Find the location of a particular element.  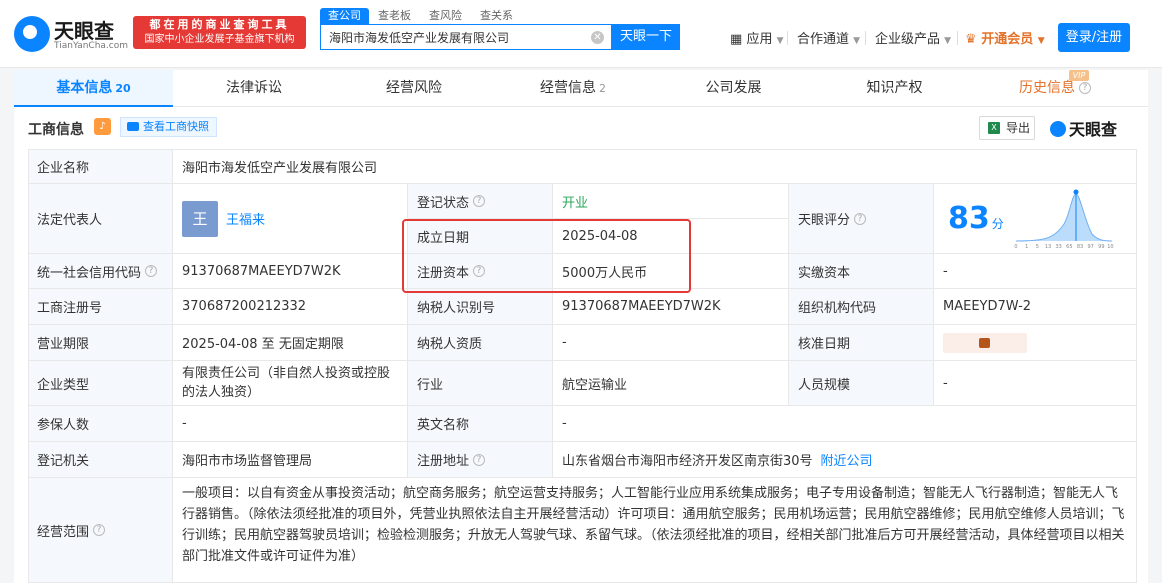

label-industry: 行业 is located at coordinates (480, 383).